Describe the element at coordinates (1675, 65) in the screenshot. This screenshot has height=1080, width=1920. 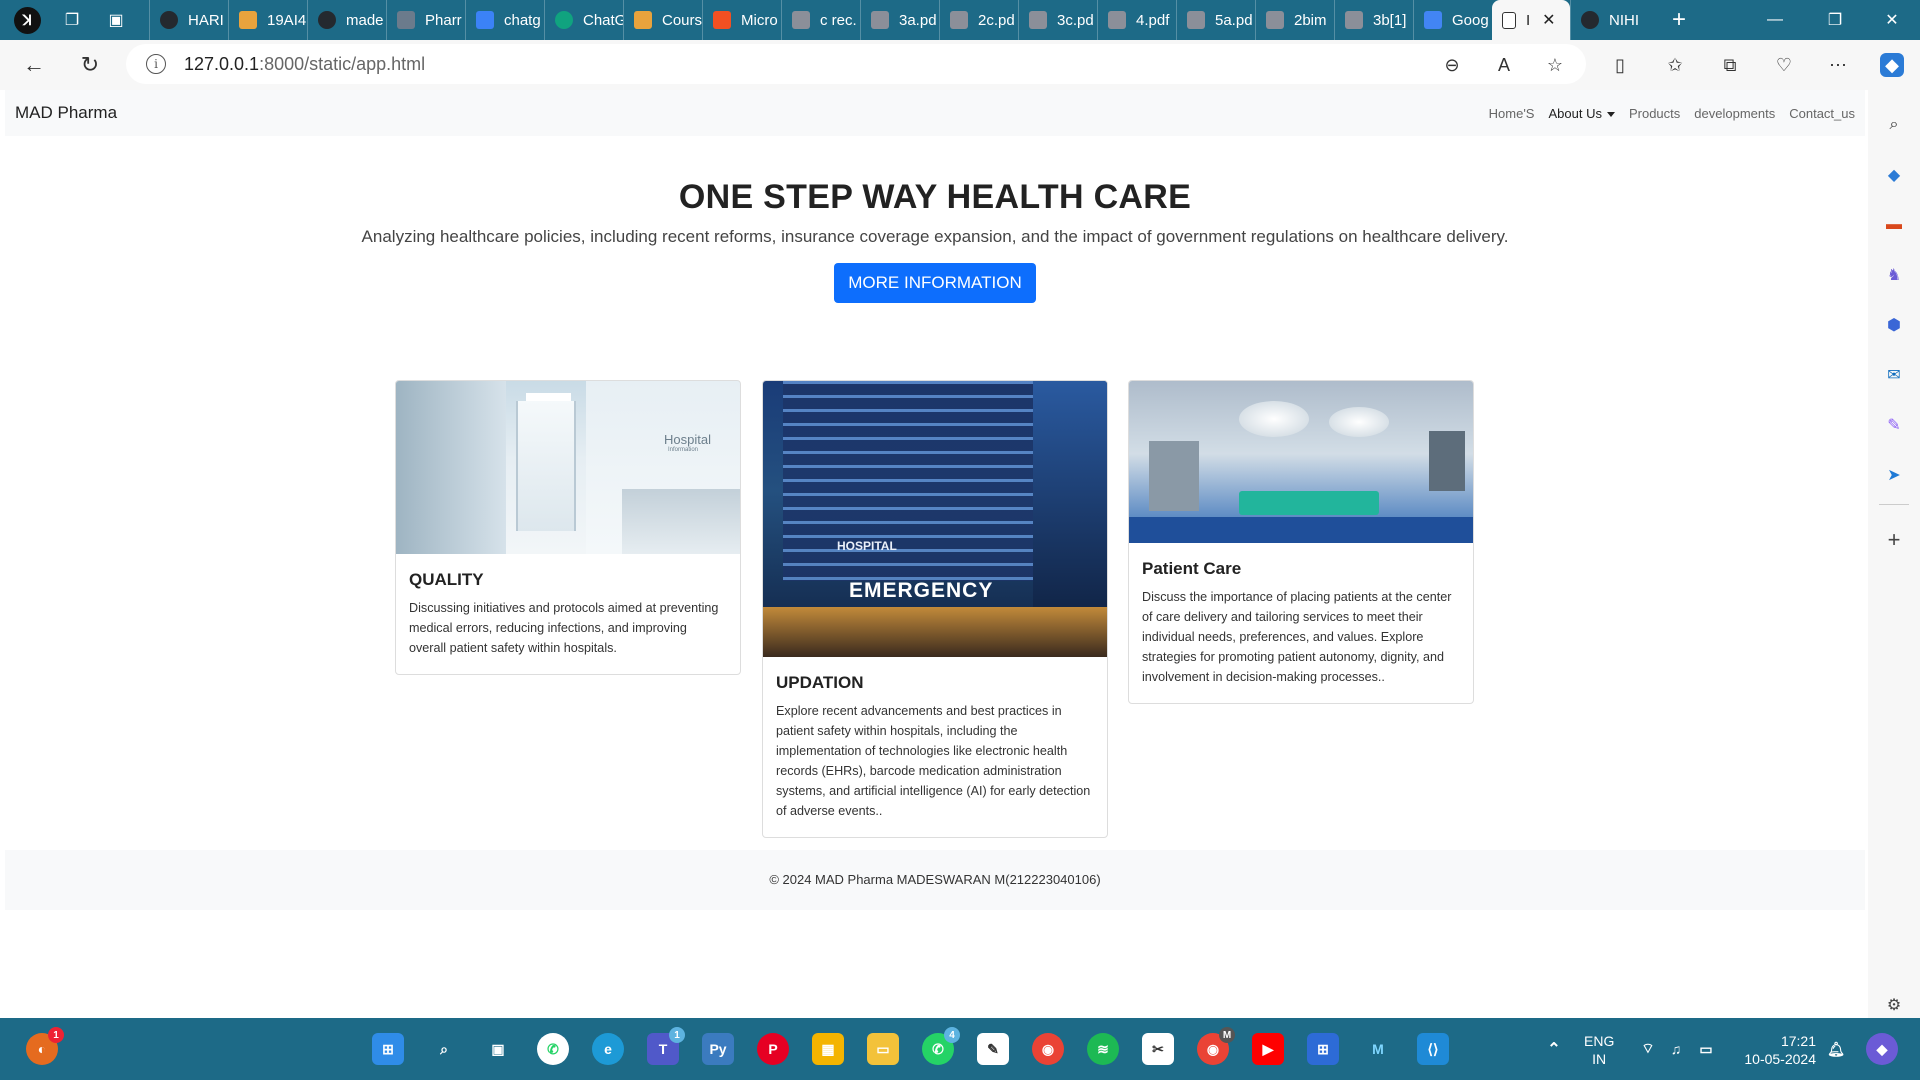
I see `favorites-icon: ✩` at that location.